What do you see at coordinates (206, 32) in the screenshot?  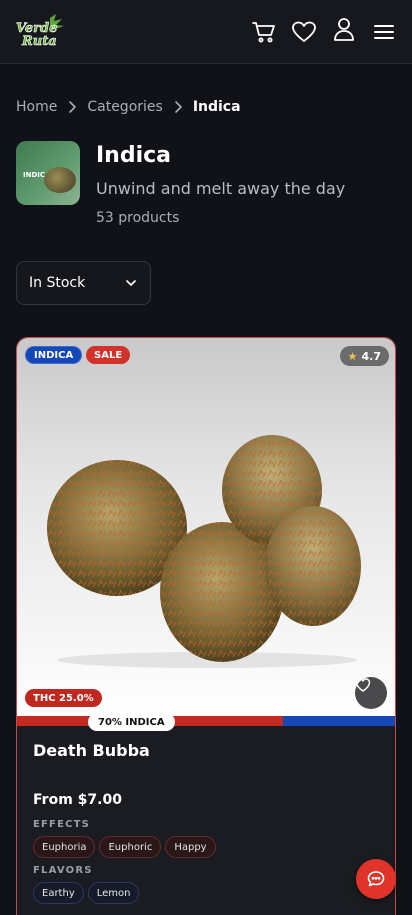 I see `top-nav-bar: Verde Ruta` at bounding box center [206, 32].